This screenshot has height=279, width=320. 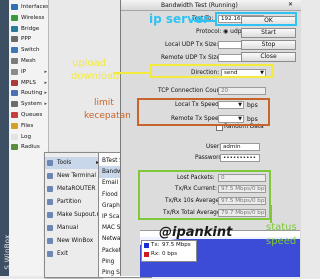 What do you see at coordinates (281, 241) in the screenshot?
I see `speed-annotation: speed` at bounding box center [281, 241].